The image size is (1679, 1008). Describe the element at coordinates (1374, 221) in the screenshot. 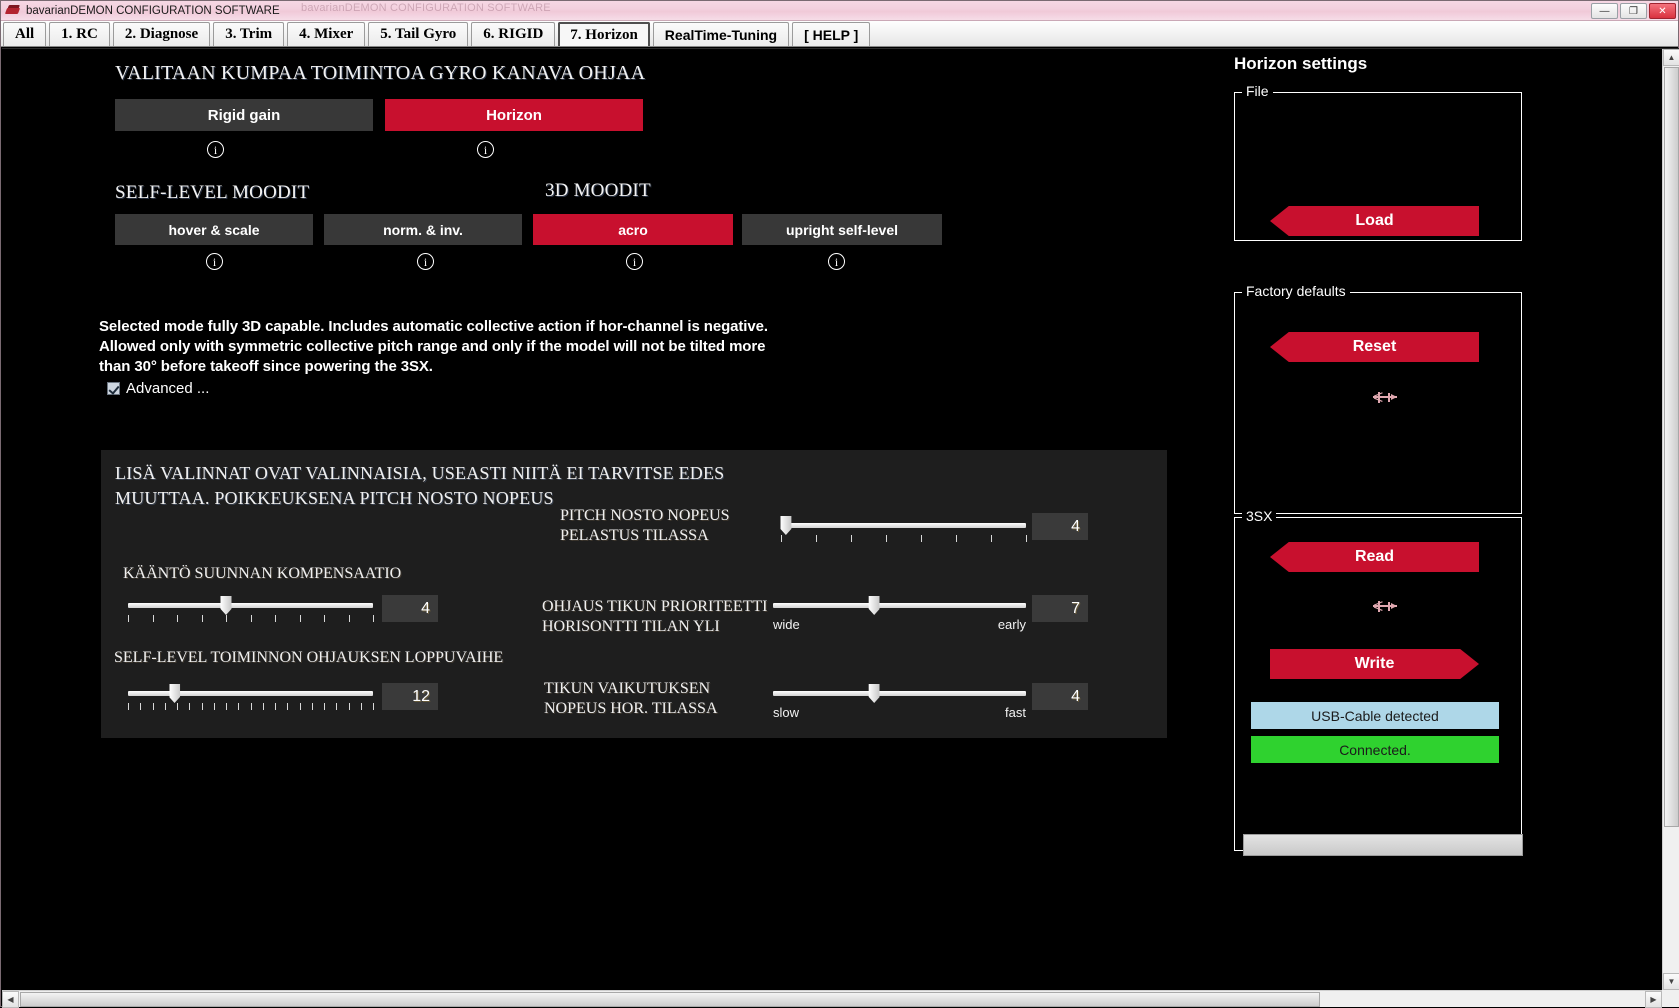

I see `load-button: Load` at that location.